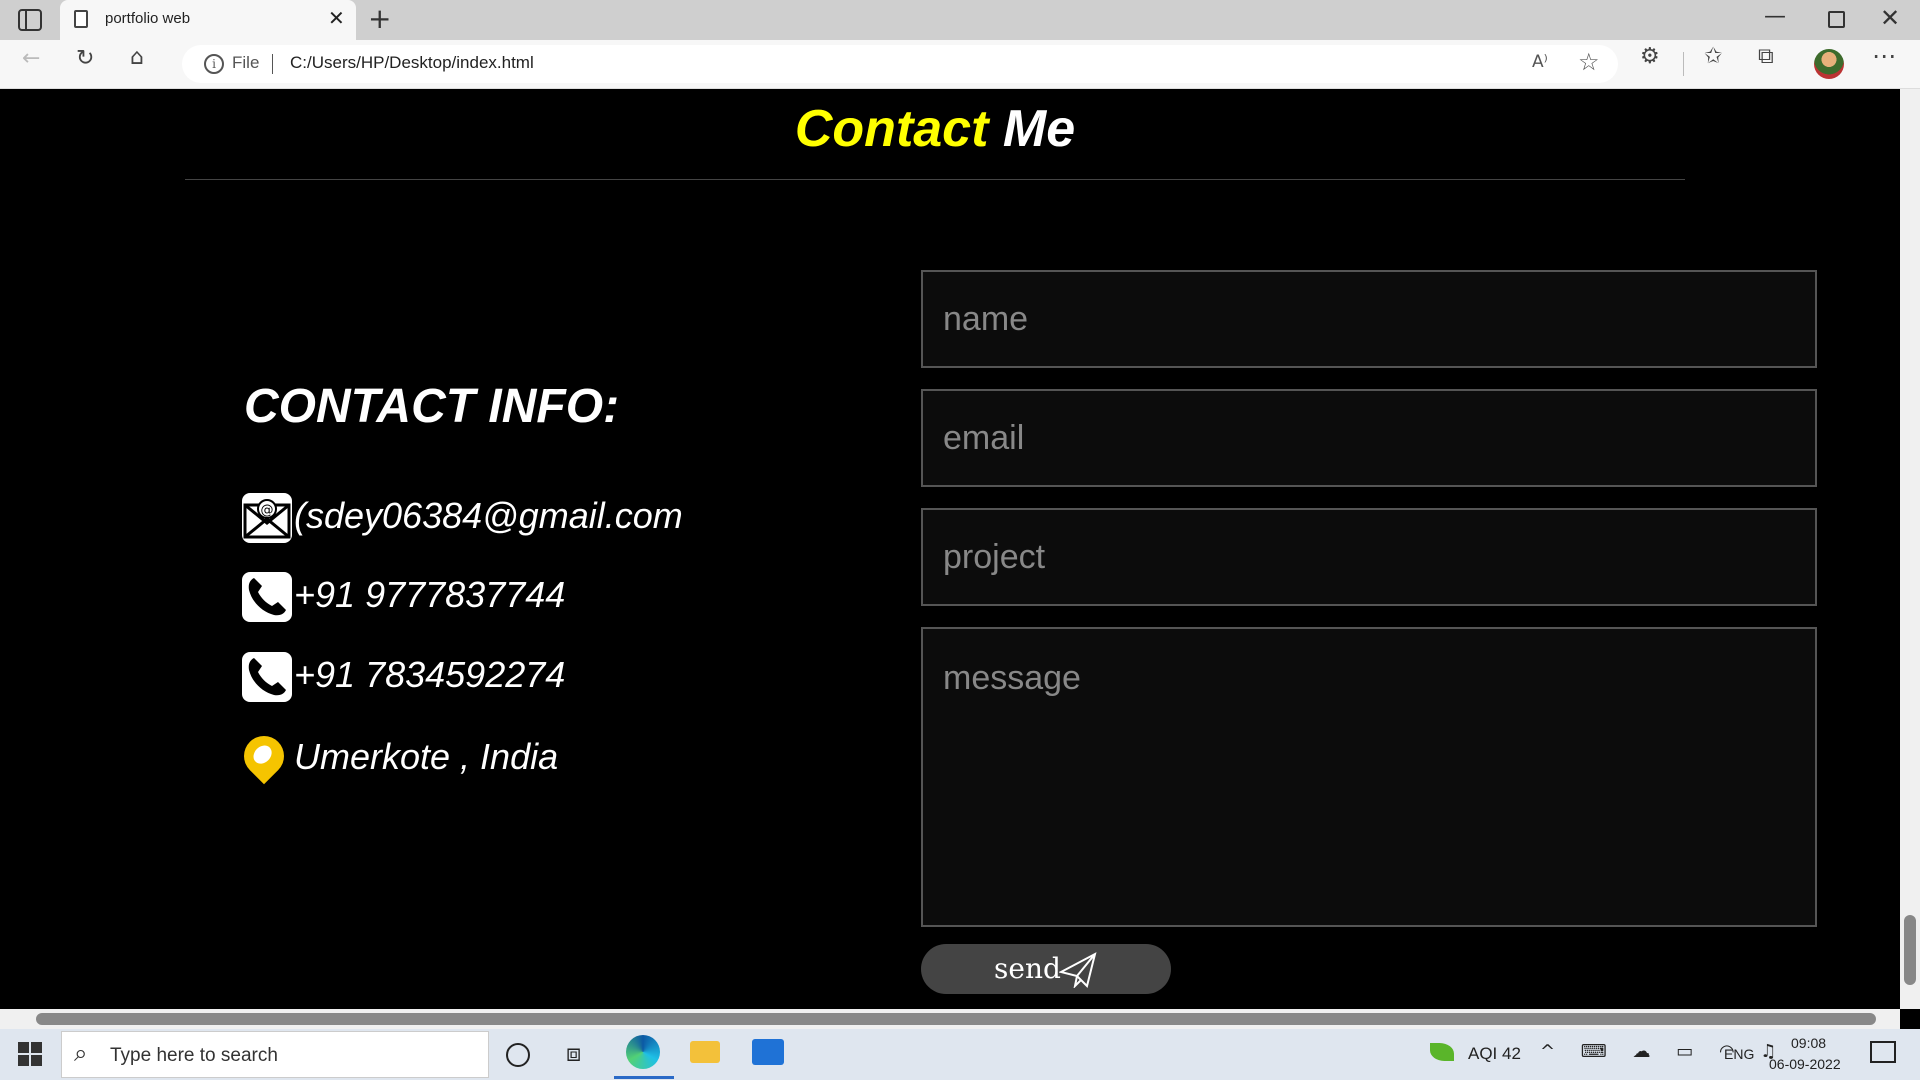 The height and width of the screenshot is (1080, 1920). I want to click on more-icon: ⋯, so click(1884, 56).